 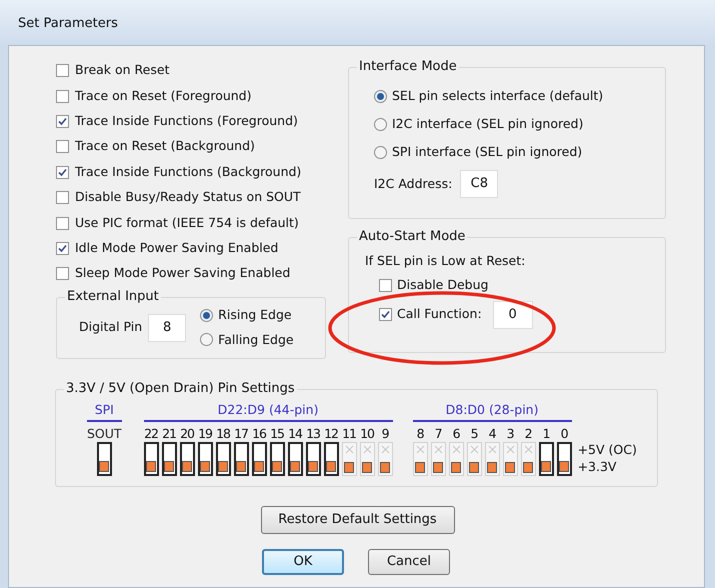 What do you see at coordinates (122, 70) in the screenshot?
I see `option-label: Break on Reset` at bounding box center [122, 70].